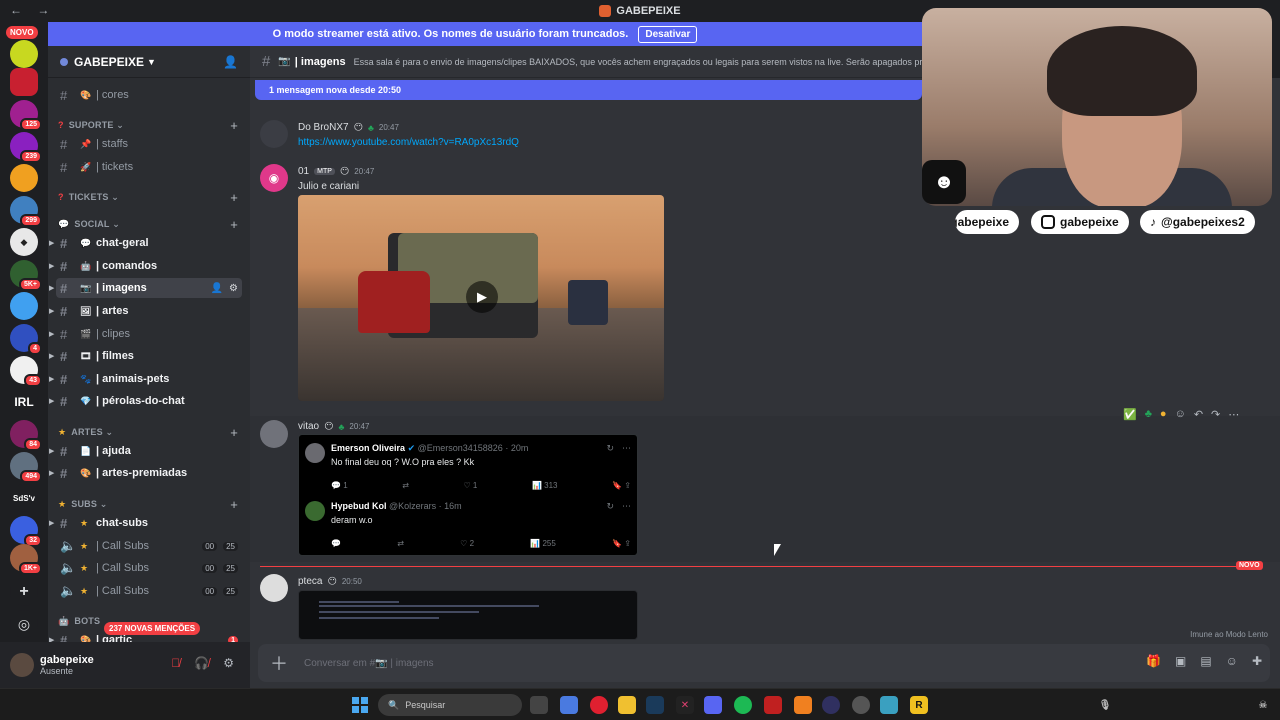  What do you see at coordinates (22, 32) in the screenshot?
I see `new-servers-pill: NOVO` at bounding box center [22, 32].